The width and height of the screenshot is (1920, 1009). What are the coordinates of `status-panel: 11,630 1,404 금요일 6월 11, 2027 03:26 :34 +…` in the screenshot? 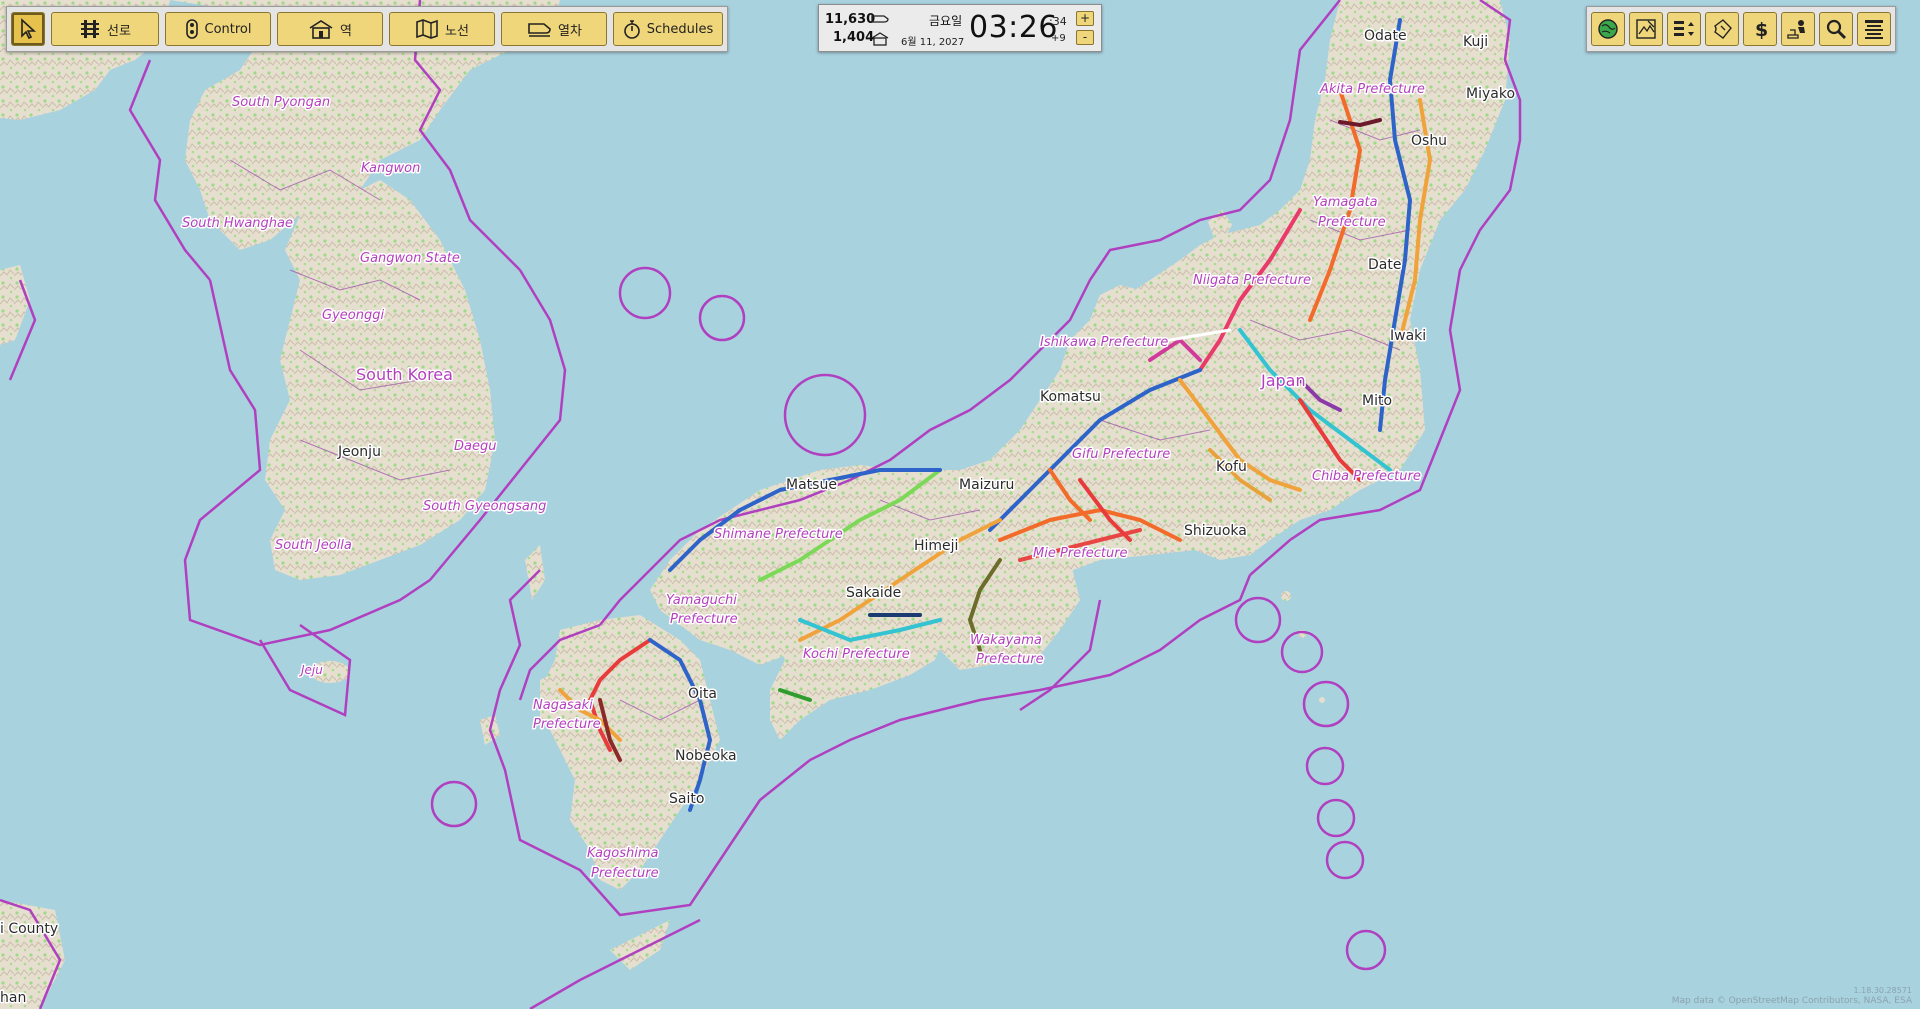 It's located at (960, 28).